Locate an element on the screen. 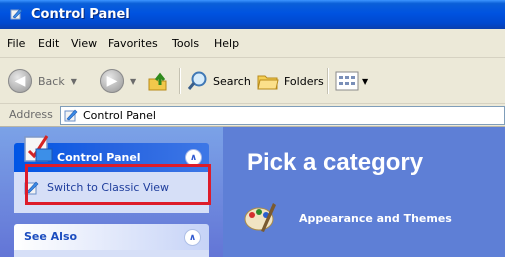 The height and width of the screenshot is (257, 505). back-button: ◀ Back ▼ is located at coordinates (42, 81).